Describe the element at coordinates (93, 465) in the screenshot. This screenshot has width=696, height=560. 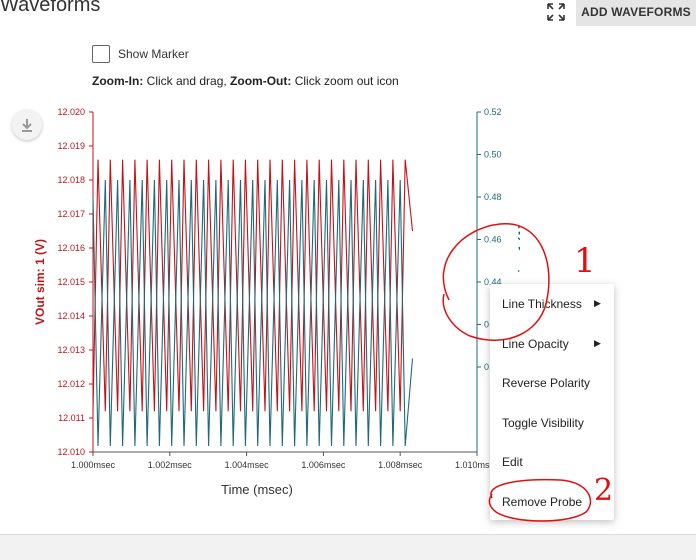
I see `x-tick-label: 1.000msec` at that location.